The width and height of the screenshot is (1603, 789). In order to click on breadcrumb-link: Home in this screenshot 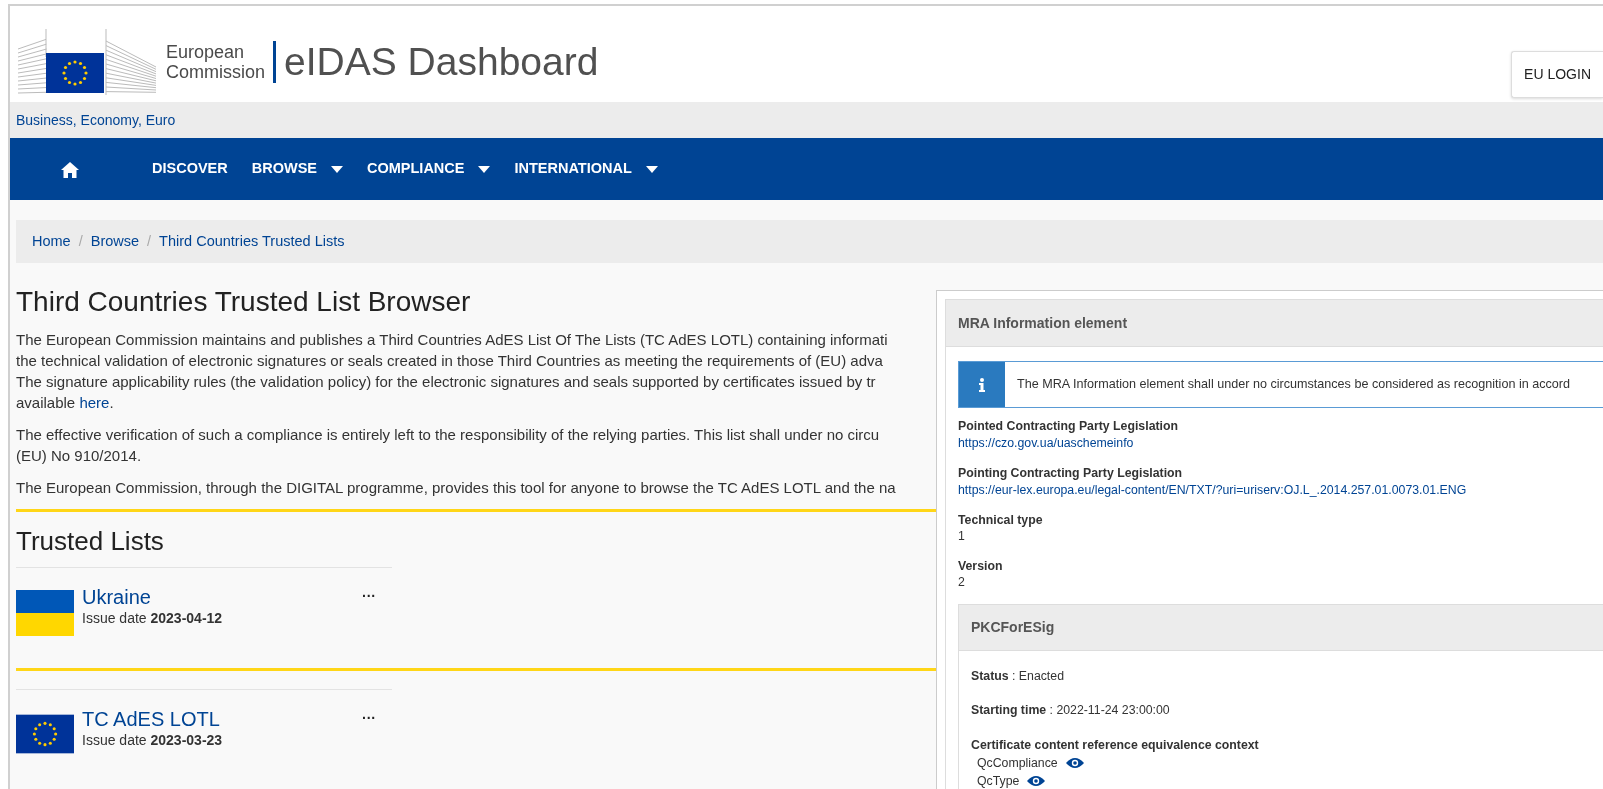, I will do `click(51, 241)`.